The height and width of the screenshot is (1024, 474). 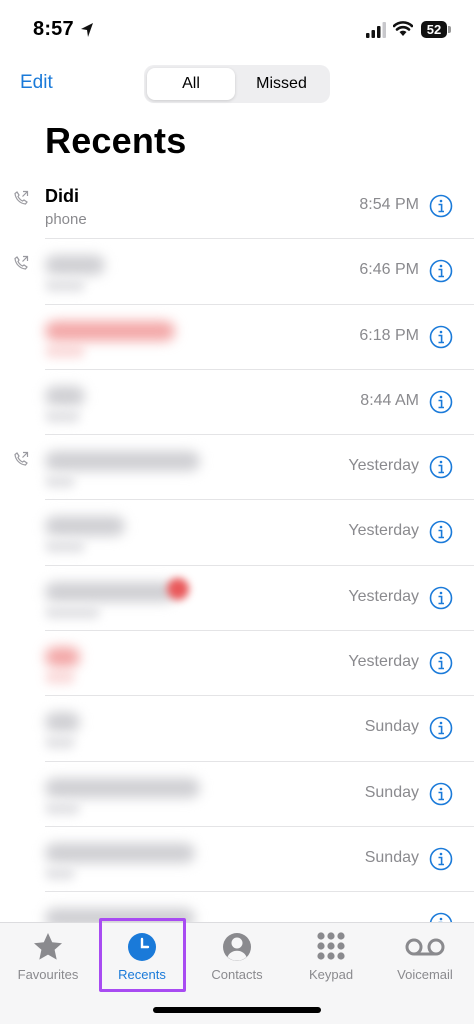 I want to click on recent-call-row: 6:46 PM, so click(x=237, y=272).